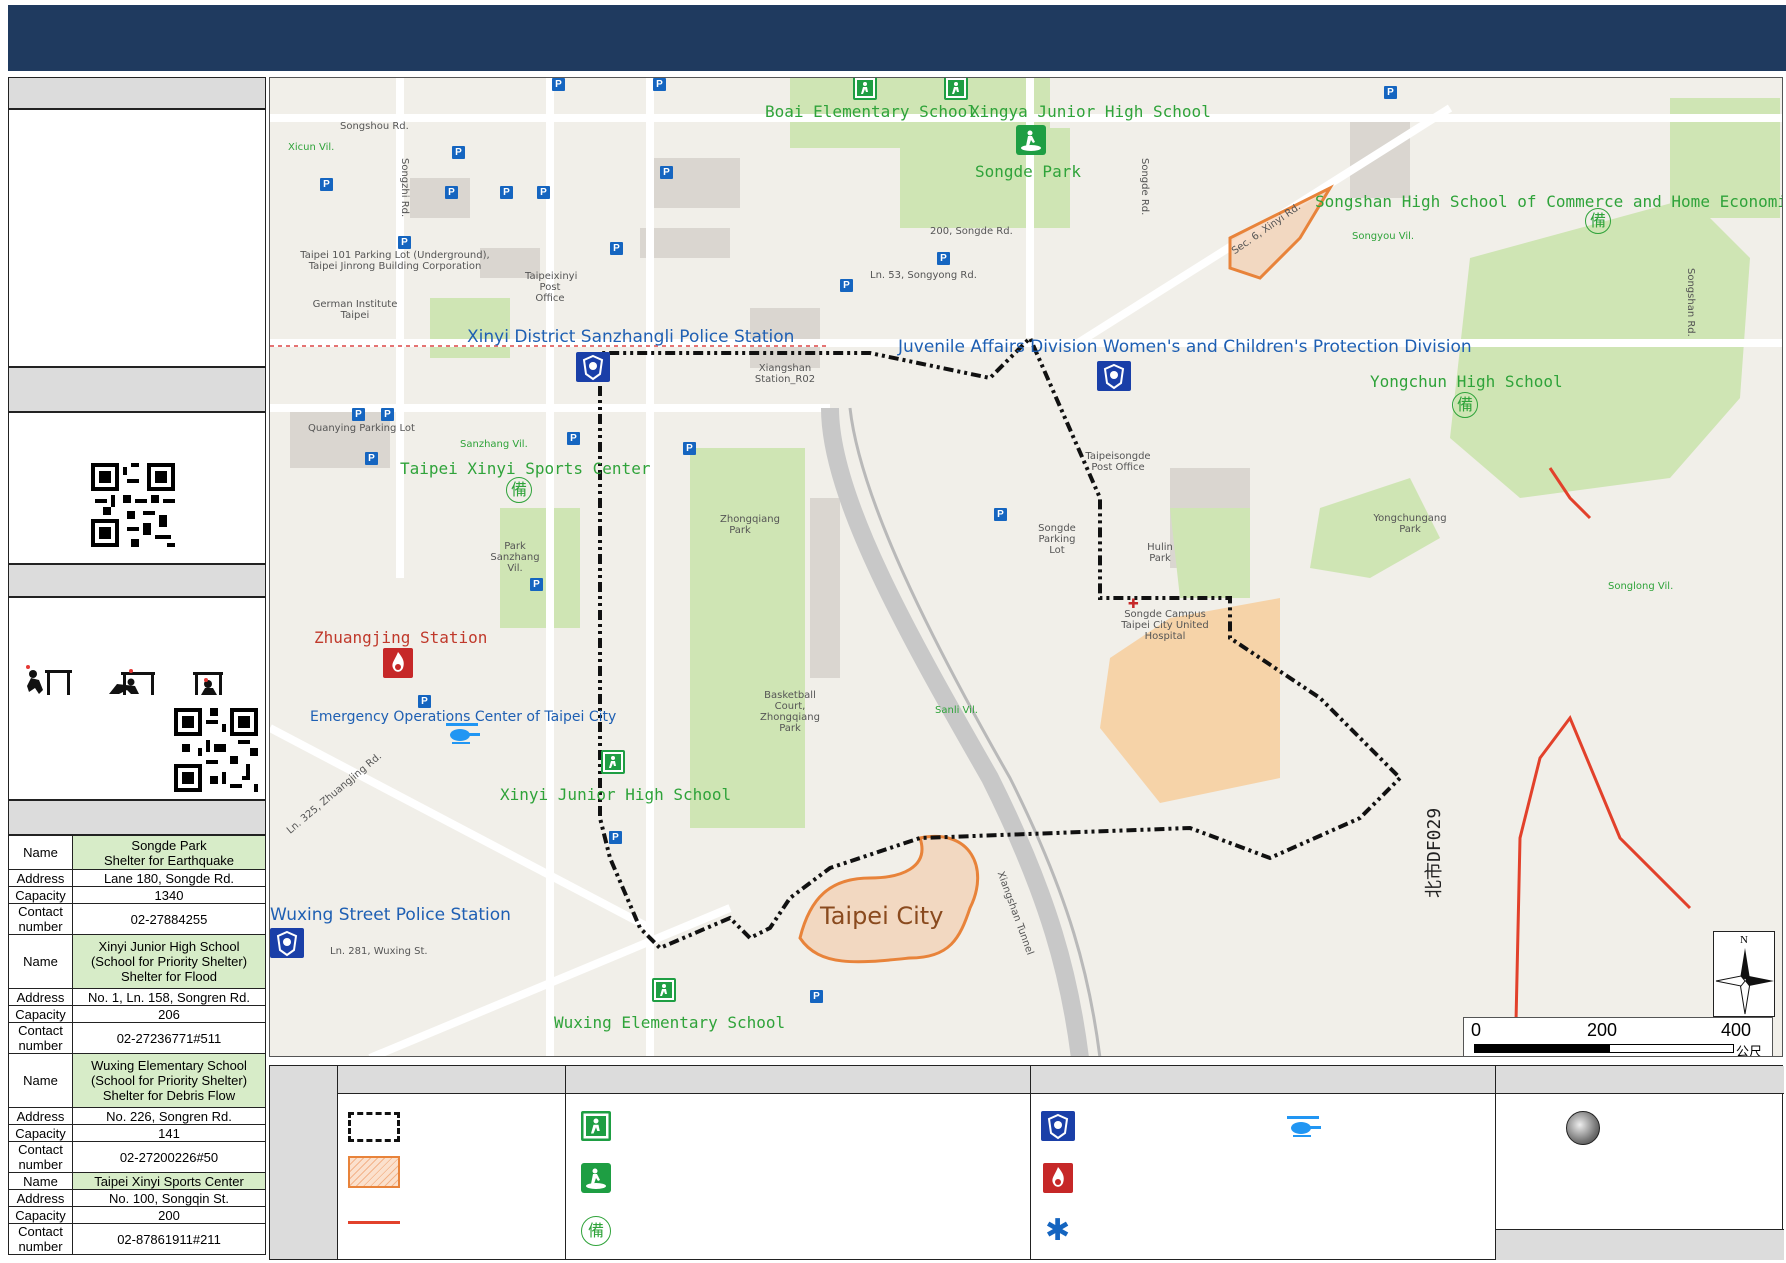 This screenshot has height=1263, width=1786. I want to click on legend-col-facilities: ✱, so click(1262, 1162).